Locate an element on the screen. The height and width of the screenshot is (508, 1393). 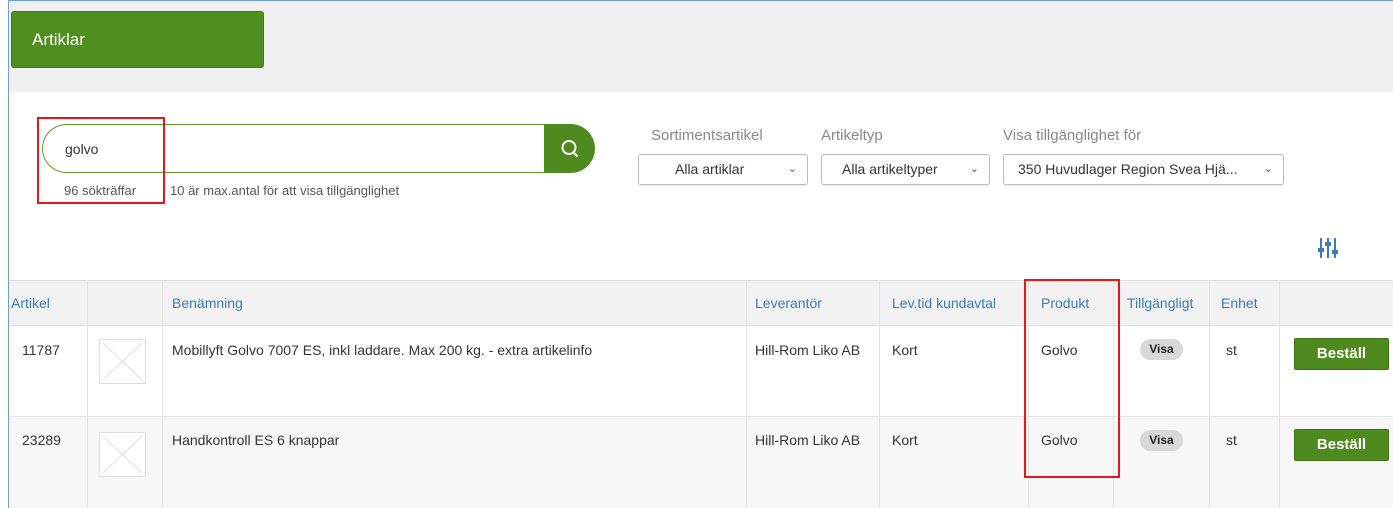
search-button is located at coordinates (569, 148).